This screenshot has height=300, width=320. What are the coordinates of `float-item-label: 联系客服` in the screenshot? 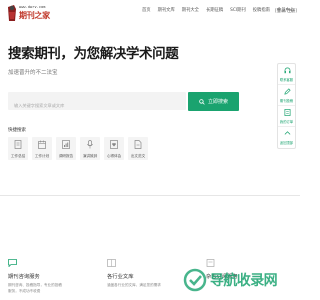 It's located at (286, 80).